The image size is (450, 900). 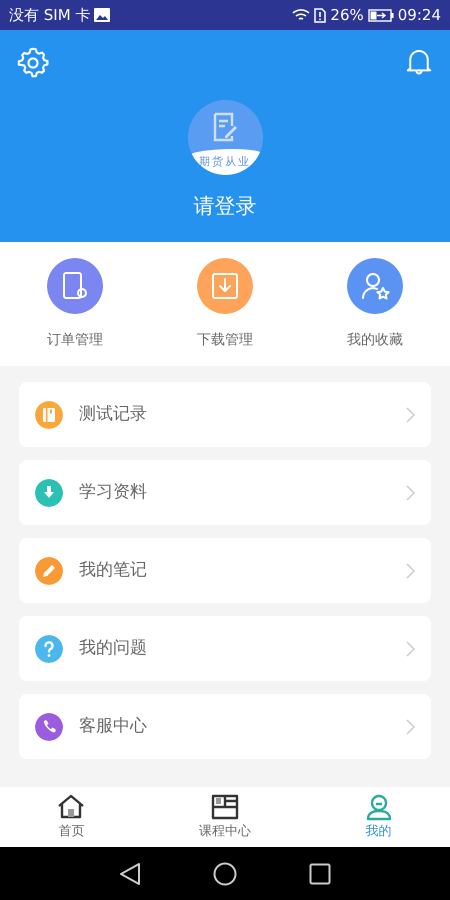 What do you see at coordinates (381, 15) in the screenshot?
I see `battery-charging-icon` at bounding box center [381, 15].